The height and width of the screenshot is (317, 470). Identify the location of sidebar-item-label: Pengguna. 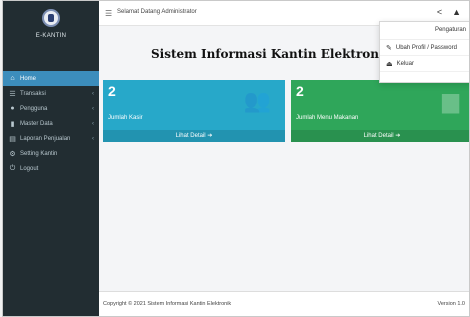
(34, 108).